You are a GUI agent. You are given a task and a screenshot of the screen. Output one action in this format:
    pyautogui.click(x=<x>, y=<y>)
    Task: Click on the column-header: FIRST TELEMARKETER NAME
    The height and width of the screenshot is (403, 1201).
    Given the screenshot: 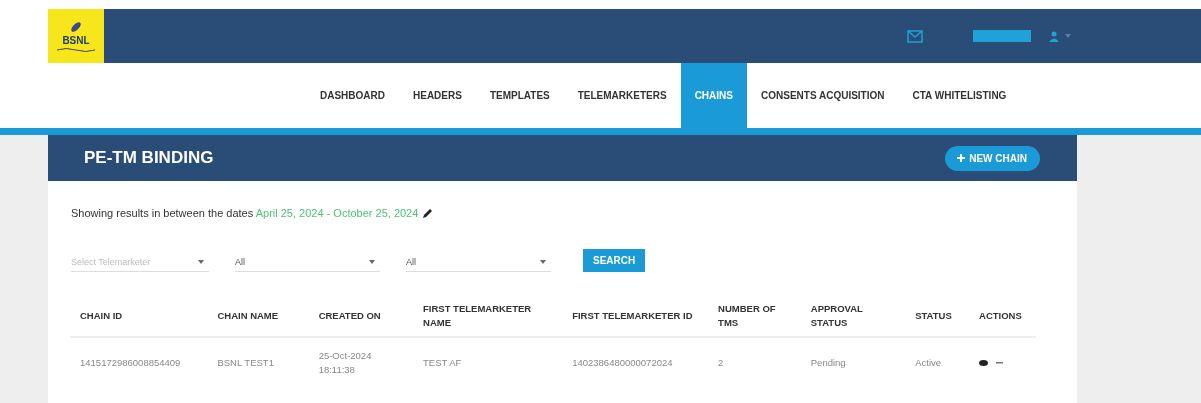 What is the action you would take?
    pyautogui.click(x=488, y=316)
    